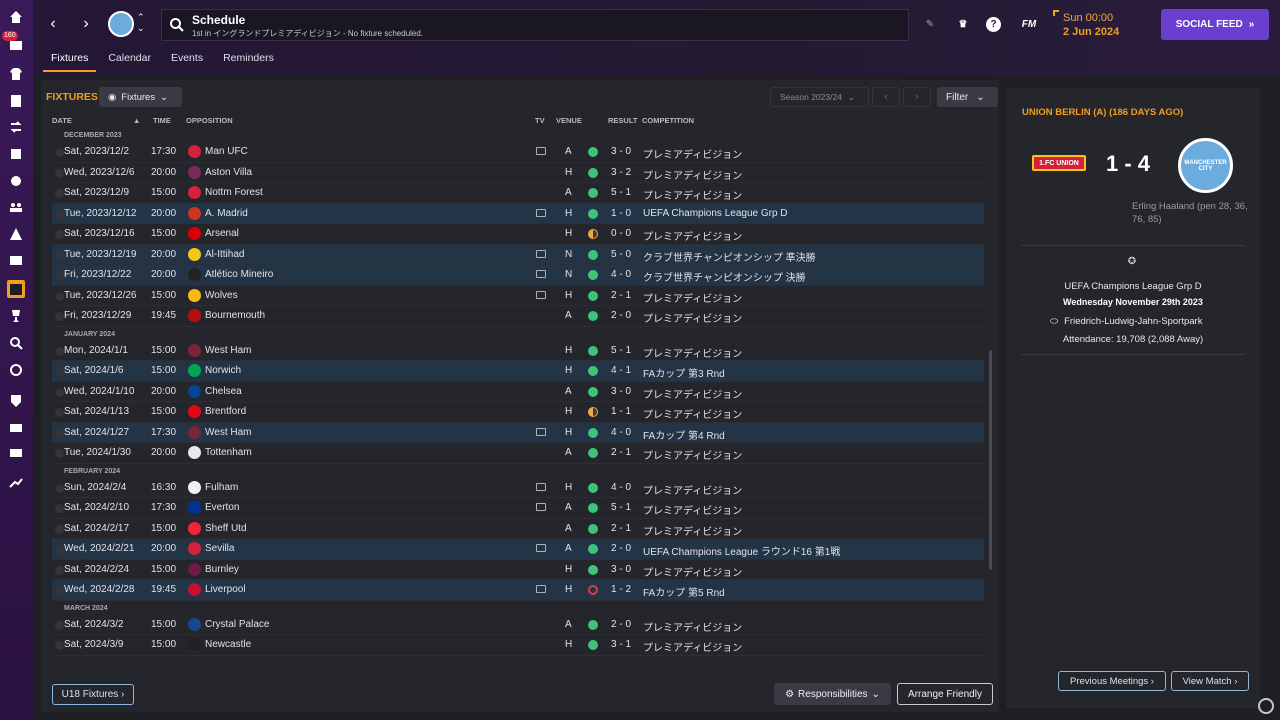 This screenshot has height=720, width=1280. I want to click on training-icon, so click(16, 234).